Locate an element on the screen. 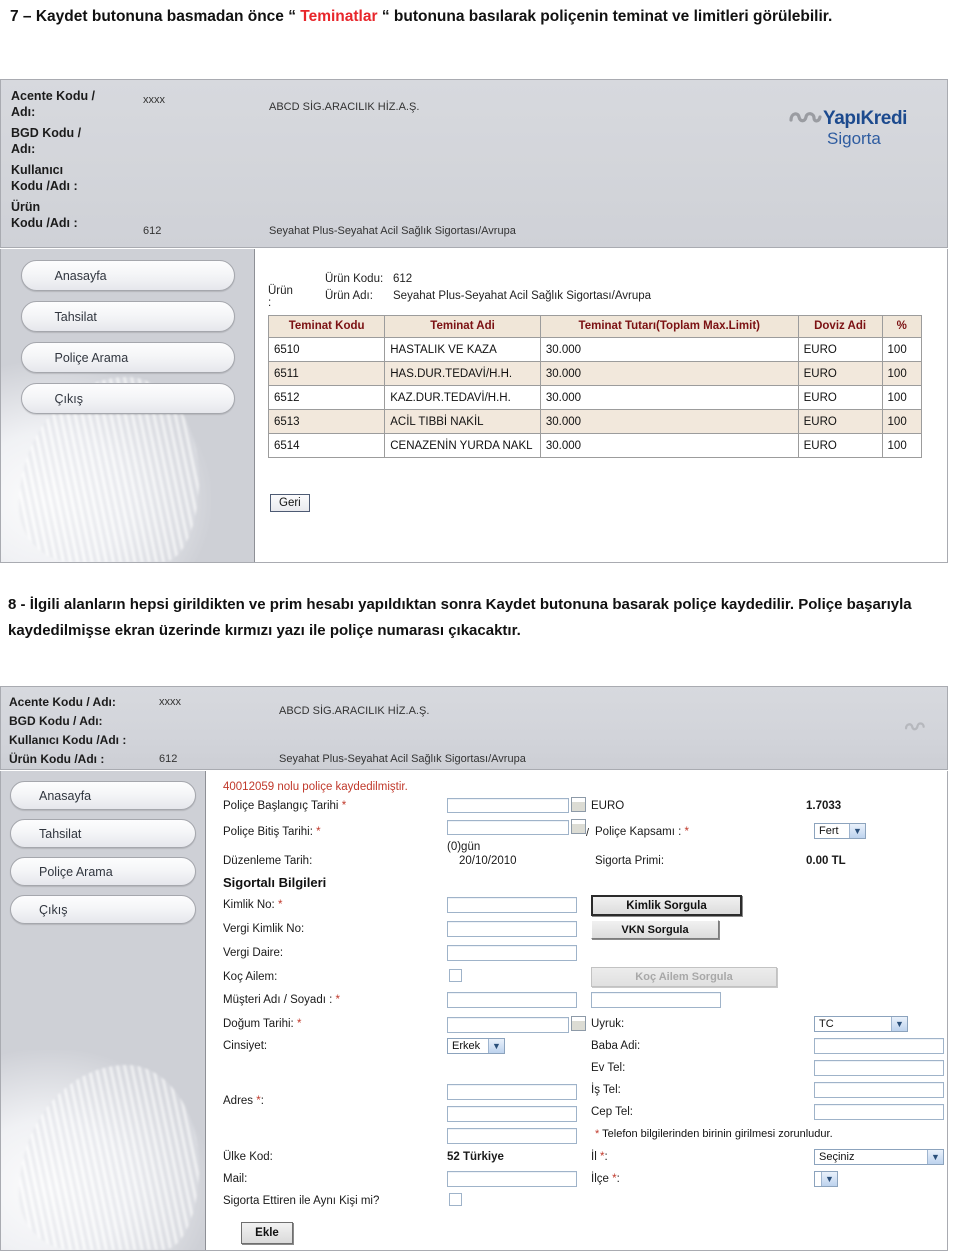  col-teminat-tutari: Teminat Tutarı(Toplam Max.Limit) is located at coordinates (669, 326).